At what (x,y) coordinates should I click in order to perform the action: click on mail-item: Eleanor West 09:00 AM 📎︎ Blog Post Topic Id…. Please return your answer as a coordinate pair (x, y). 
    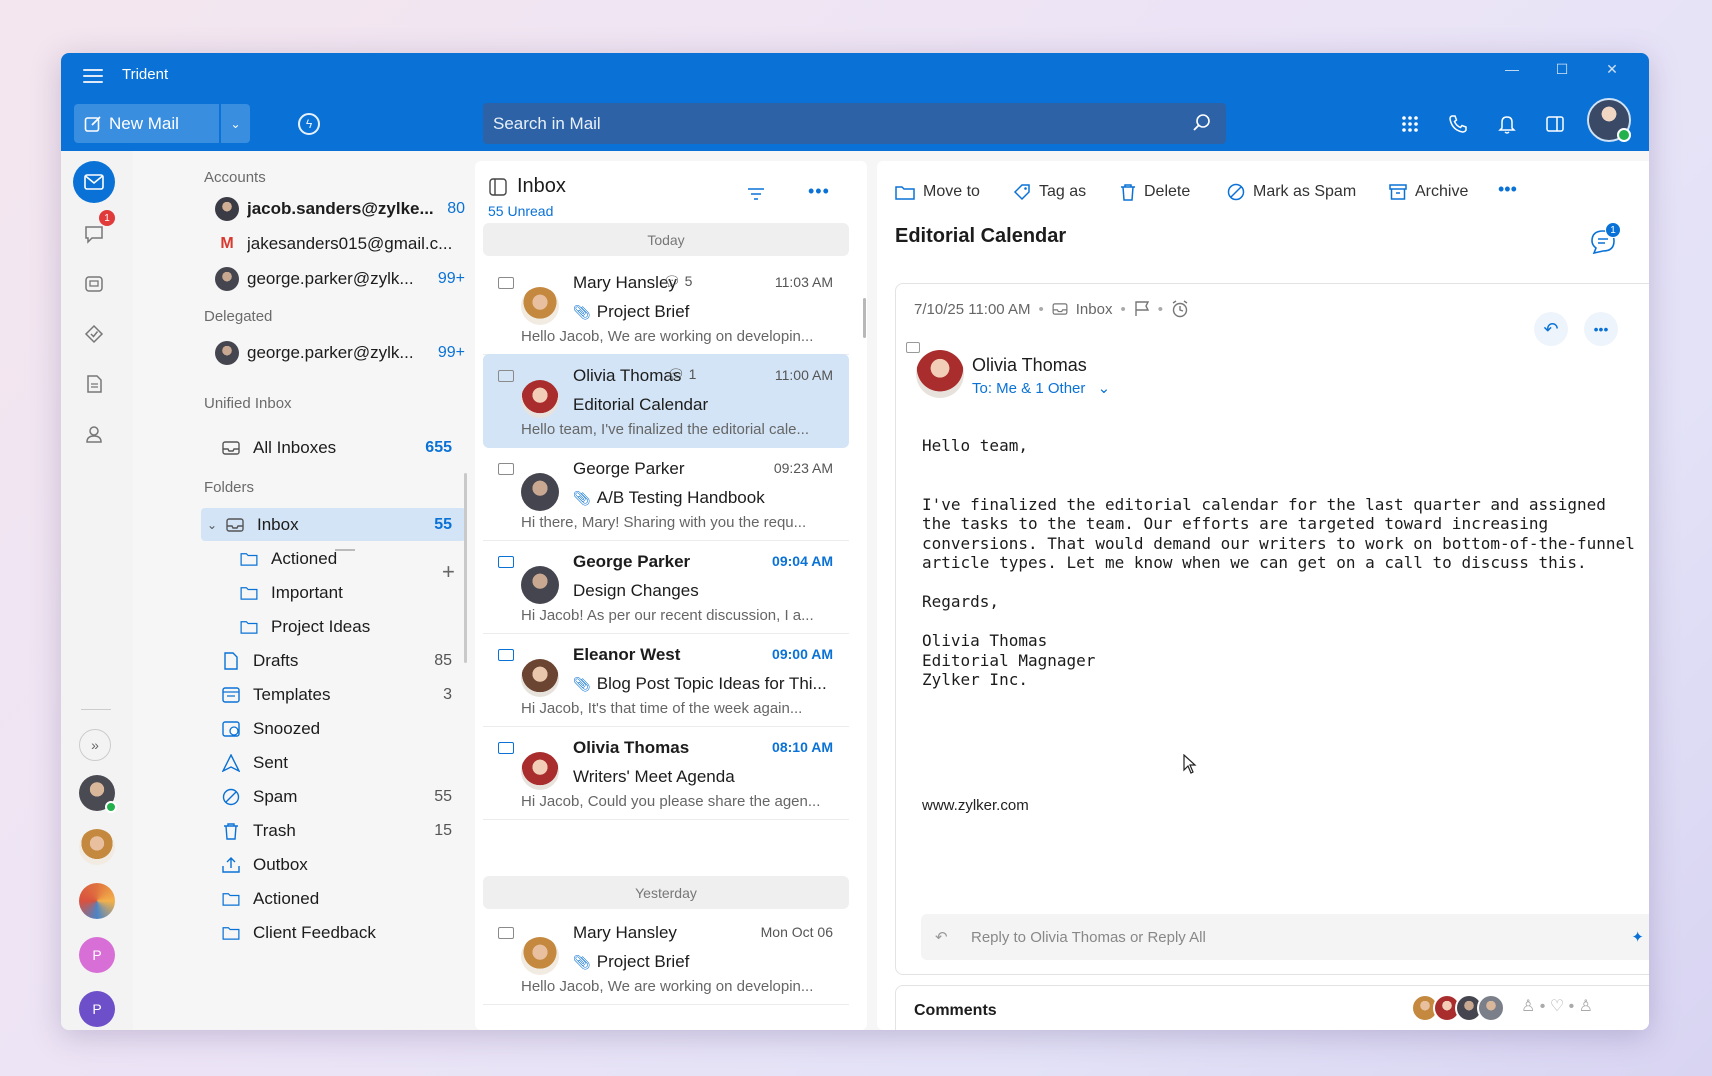
    Looking at the image, I should click on (666, 680).